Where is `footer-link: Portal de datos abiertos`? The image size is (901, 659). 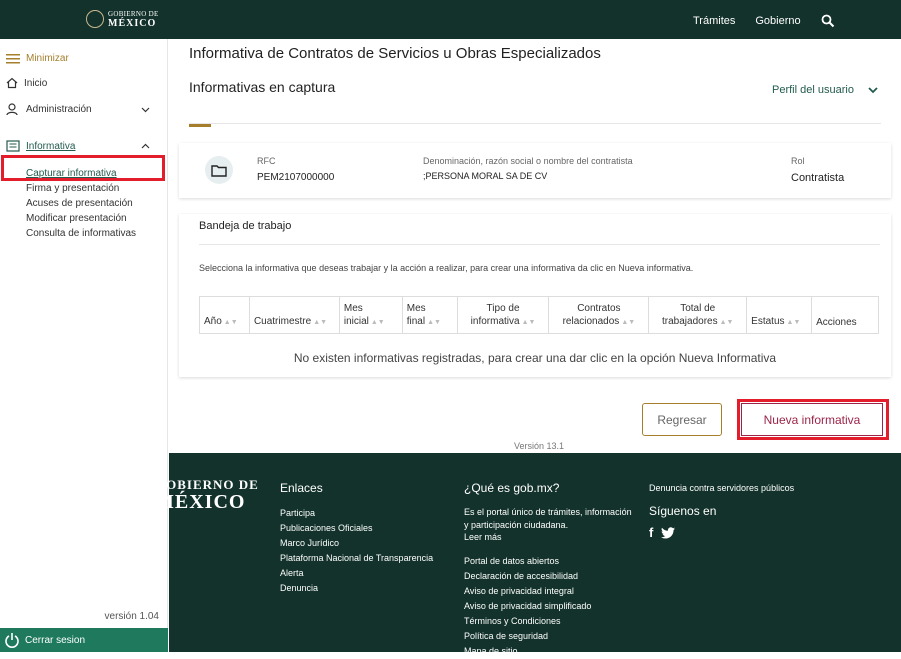 footer-link: Portal de datos abiertos is located at coordinates (549, 561).